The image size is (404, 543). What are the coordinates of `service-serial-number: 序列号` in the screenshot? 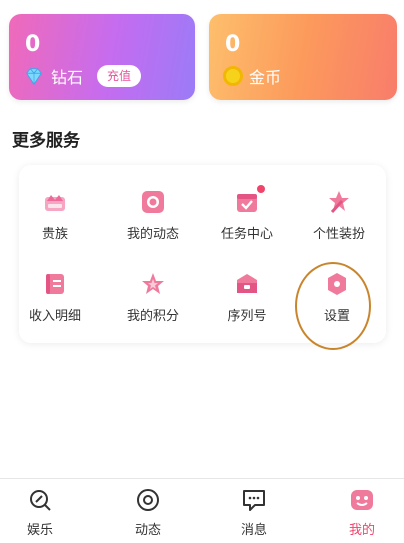 It's located at (247, 301).